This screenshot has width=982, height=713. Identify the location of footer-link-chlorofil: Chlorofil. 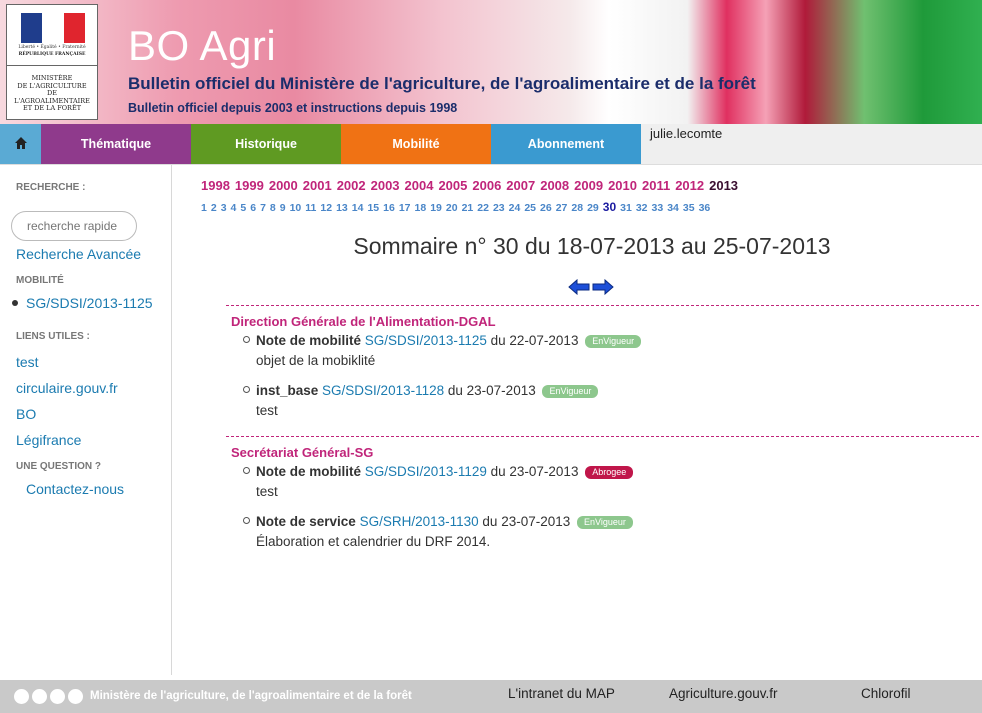
(886, 693).